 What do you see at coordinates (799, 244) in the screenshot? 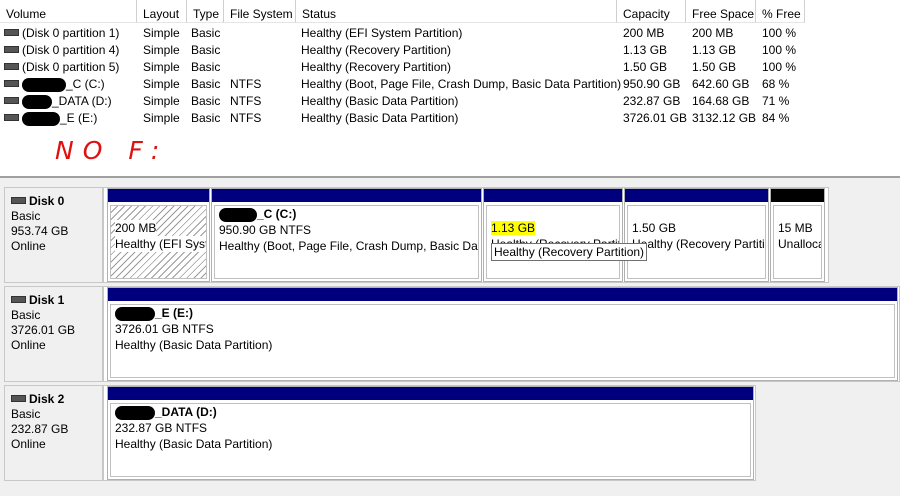
I see `partition-status: Unallocated` at bounding box center [799, 244].